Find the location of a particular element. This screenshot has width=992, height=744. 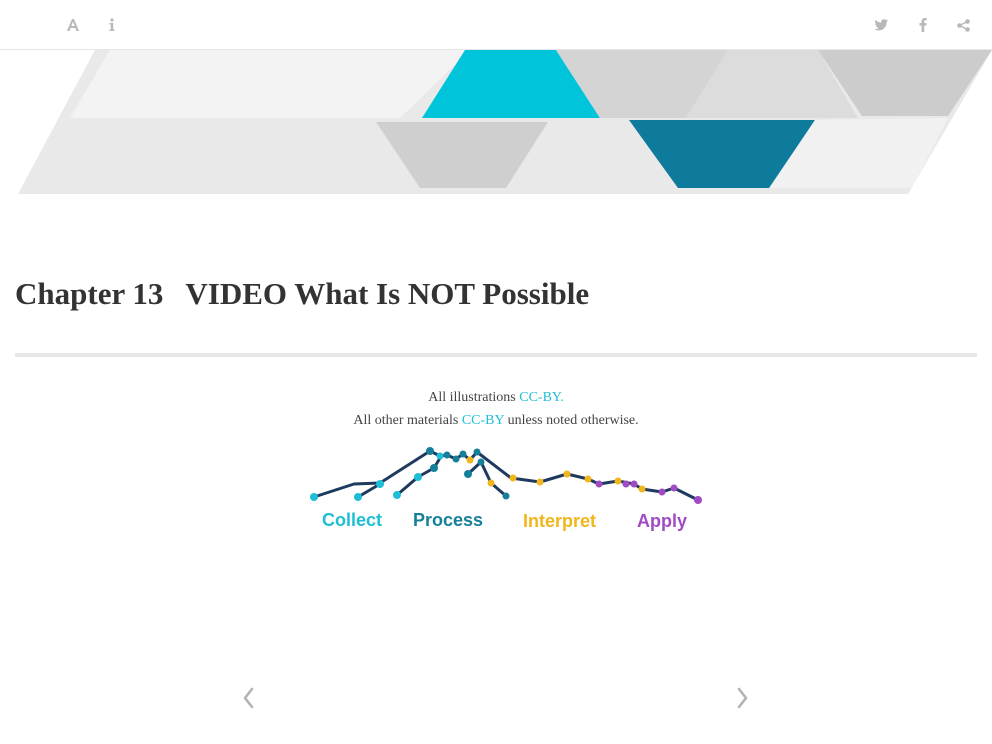

chevron-left-icon is located at coordinates (248, 698).